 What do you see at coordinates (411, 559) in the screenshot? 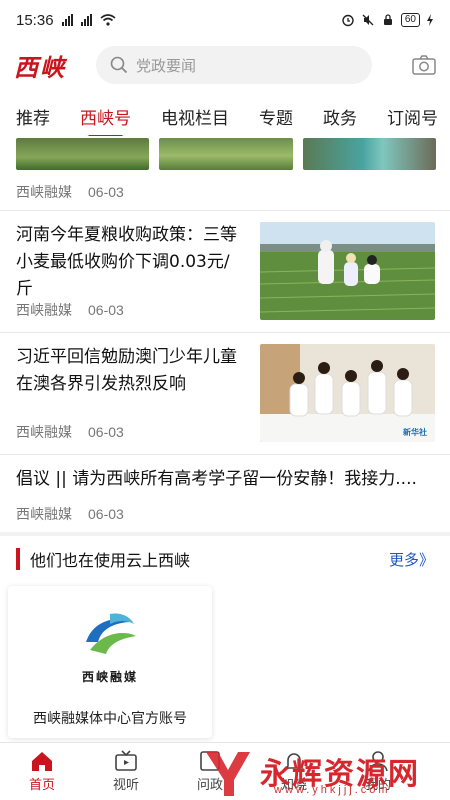
I see `more-link: 更多》` at bounding box center [411, 559].